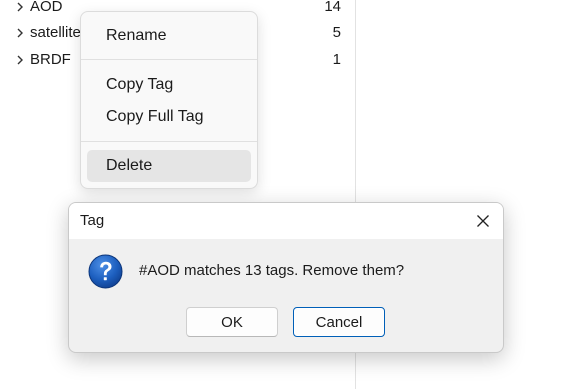  I want to click on tag-count: 5, so click(336, 32).